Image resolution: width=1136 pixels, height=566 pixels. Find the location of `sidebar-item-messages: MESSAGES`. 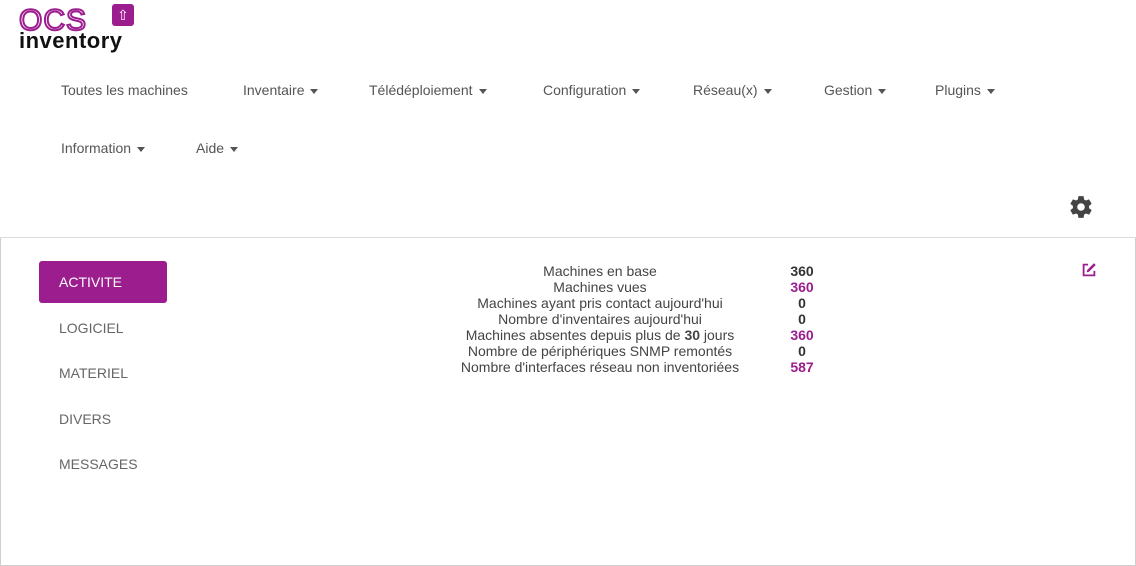

sidebar-item-messages: MESSAGES is located at coordinates (103, 464).